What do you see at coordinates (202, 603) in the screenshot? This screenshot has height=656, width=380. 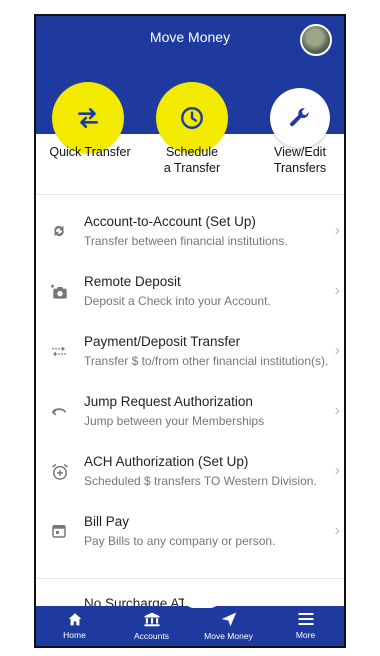 I see `active-tab-notch` at bounding box center [202, 603].